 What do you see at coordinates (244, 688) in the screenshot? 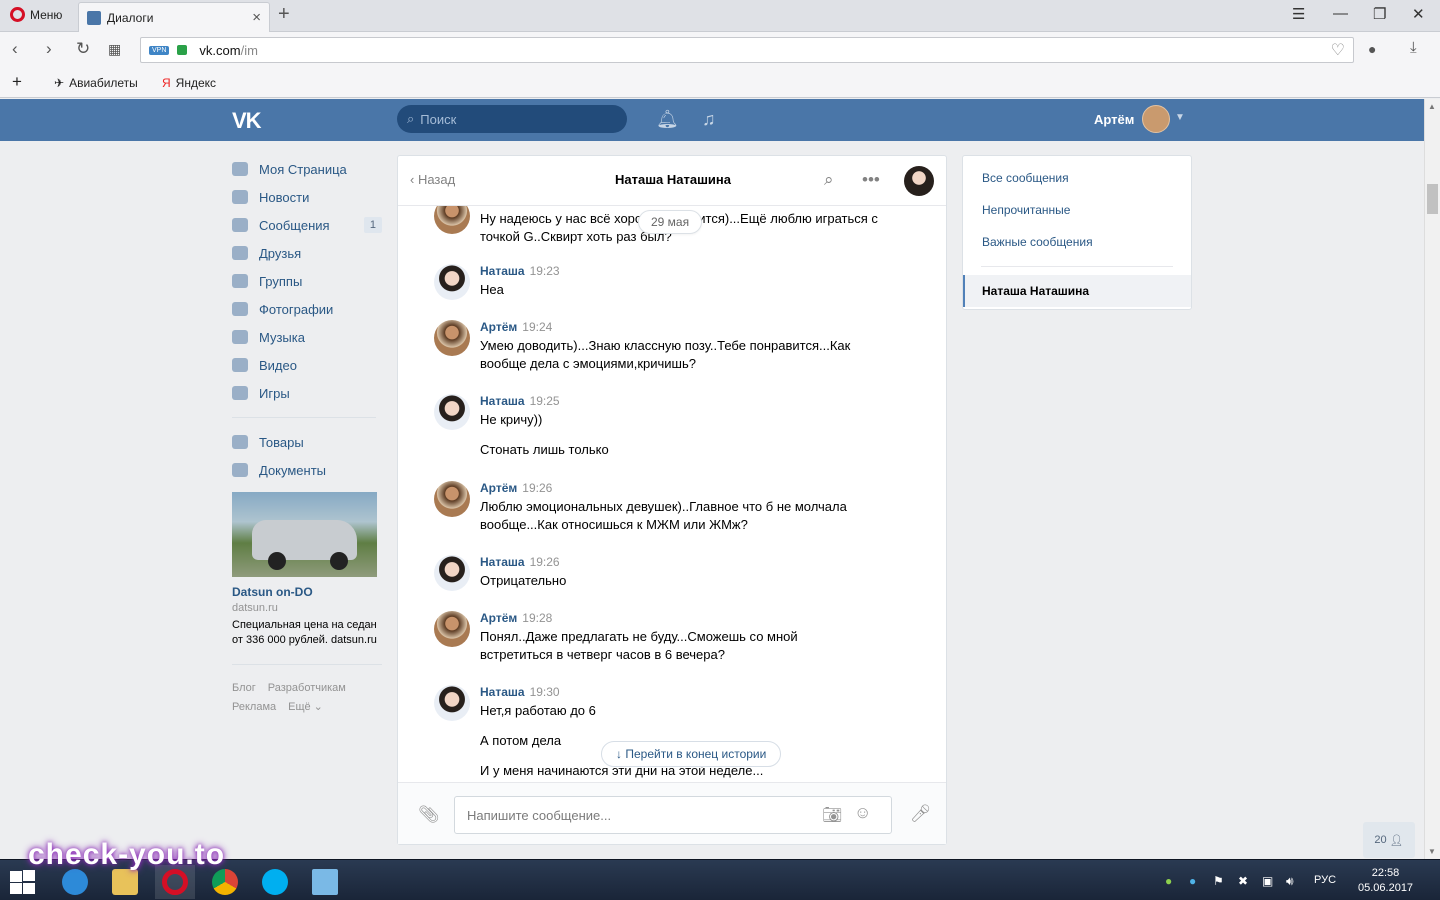
I see `footer-link-blog: Блог` at bounding box center [244, 688].